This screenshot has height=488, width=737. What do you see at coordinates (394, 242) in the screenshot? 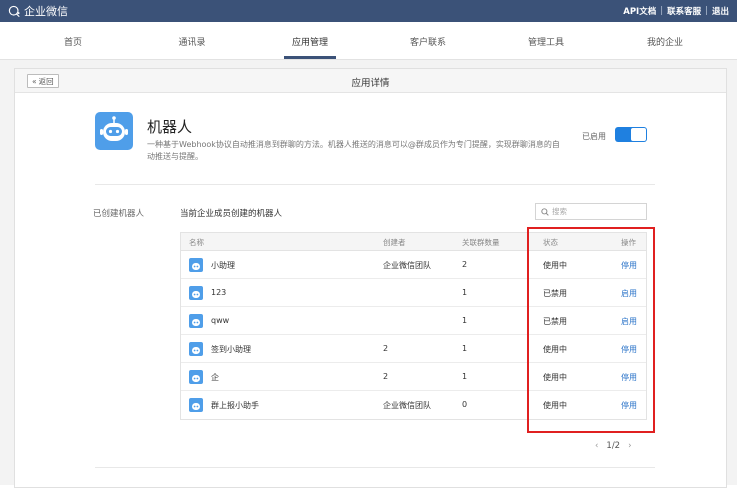
I see `column-header-creator: 创建者` at bounding box center [394, 242].